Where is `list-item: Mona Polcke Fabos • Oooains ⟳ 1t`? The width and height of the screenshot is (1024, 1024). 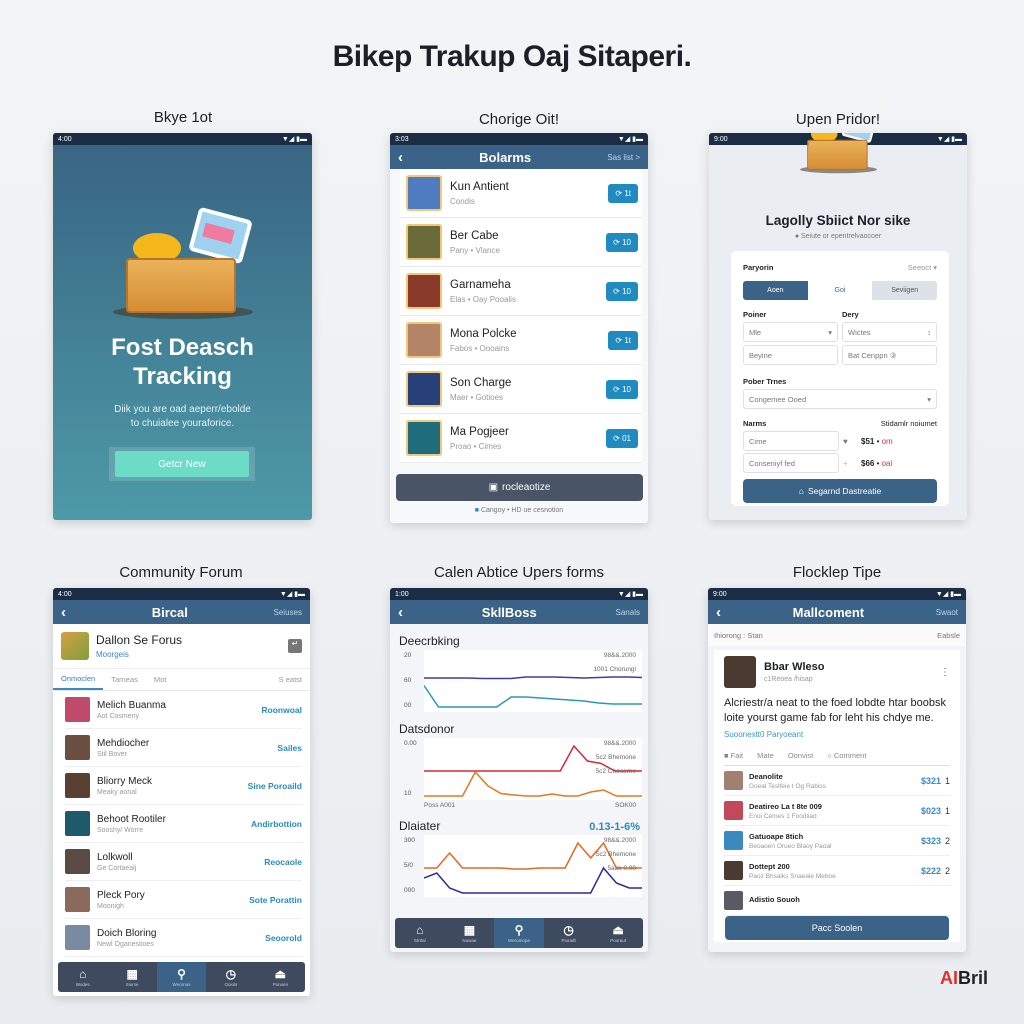 list-item: Mona Polcke Fabos • Oooains ⟳ 1t is located at coordinates (521, 340).